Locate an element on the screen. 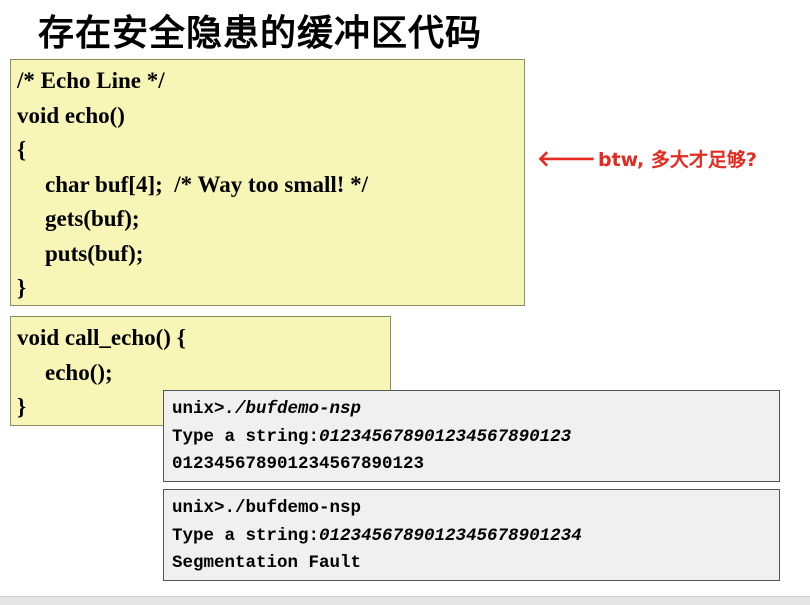 The width and height of the screenshot is (810, 605). code-line: echo(); is located at coordinates (79, 372).